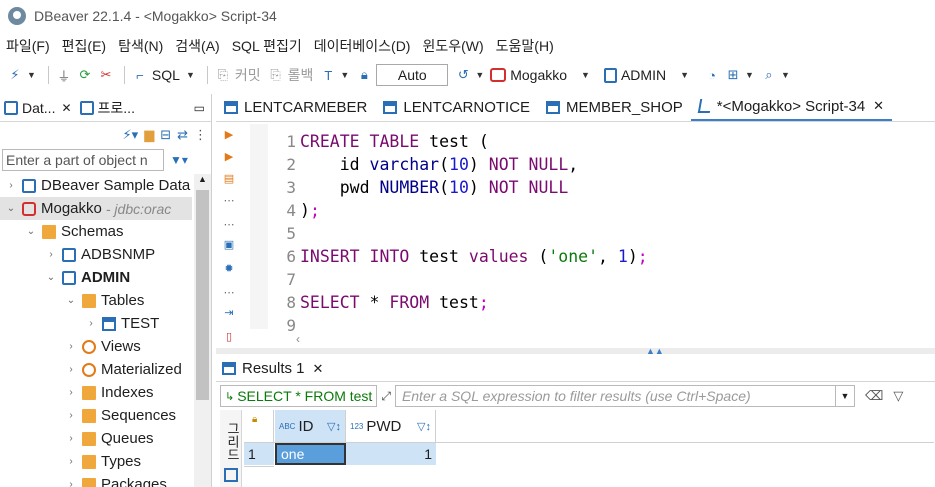 The height and width of the screenshot is (487, 935). What do you see at coordinates (179, 160) in the screenshot?
I see `filter-icon: ▼▾` at bounding box center [179, 160].